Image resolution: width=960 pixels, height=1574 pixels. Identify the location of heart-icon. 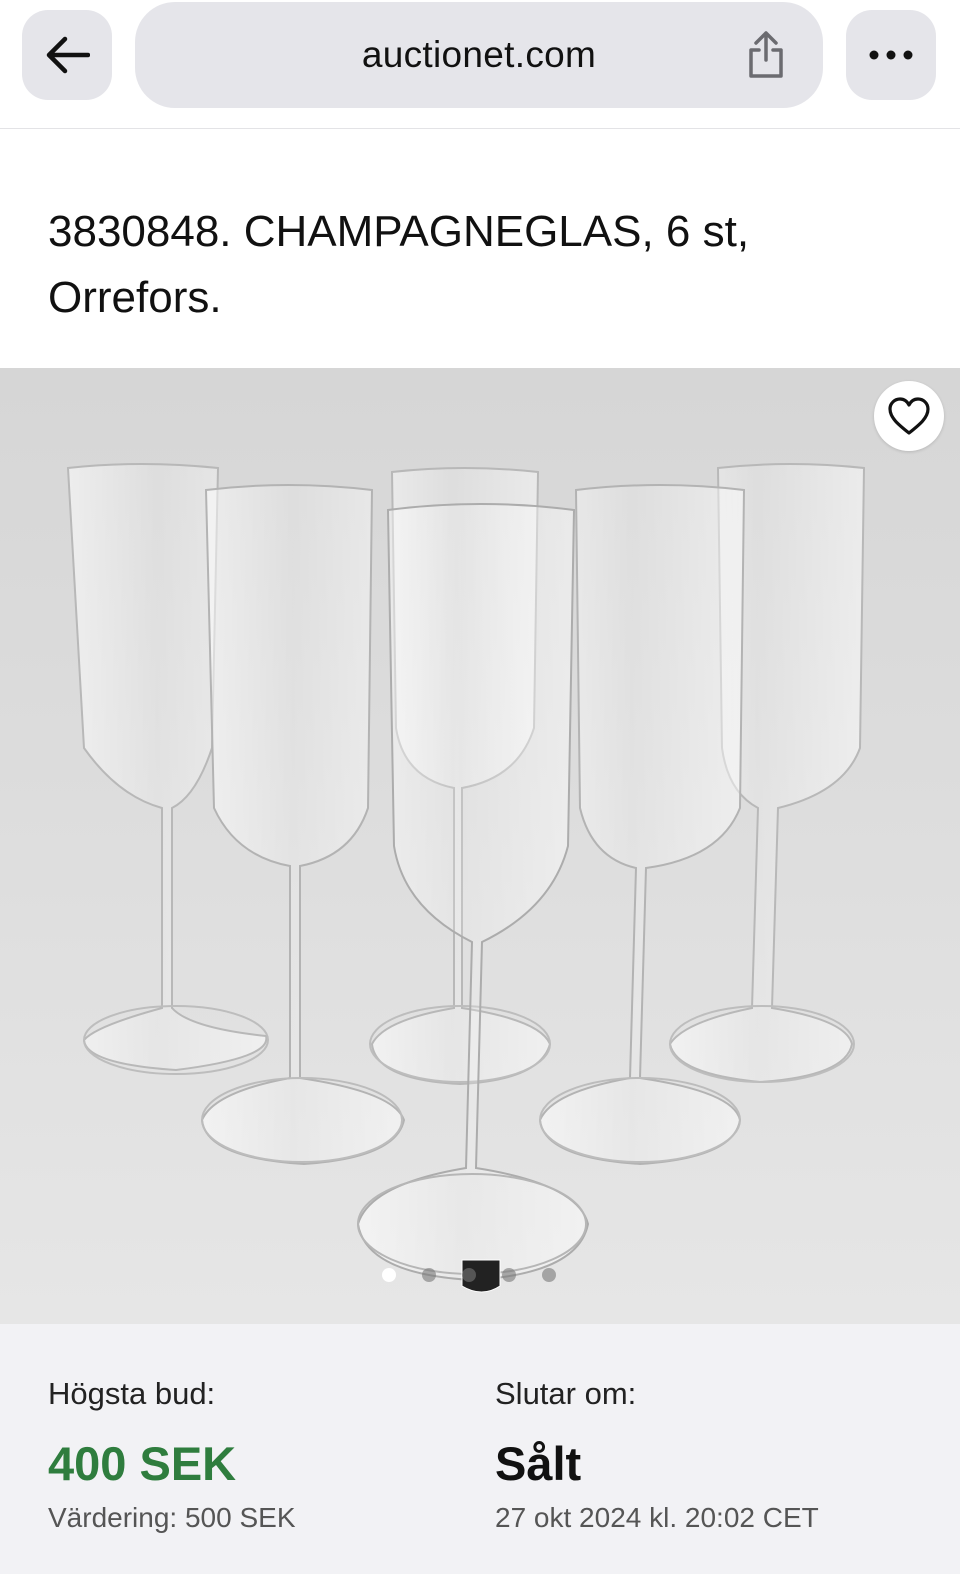
(909, 416).